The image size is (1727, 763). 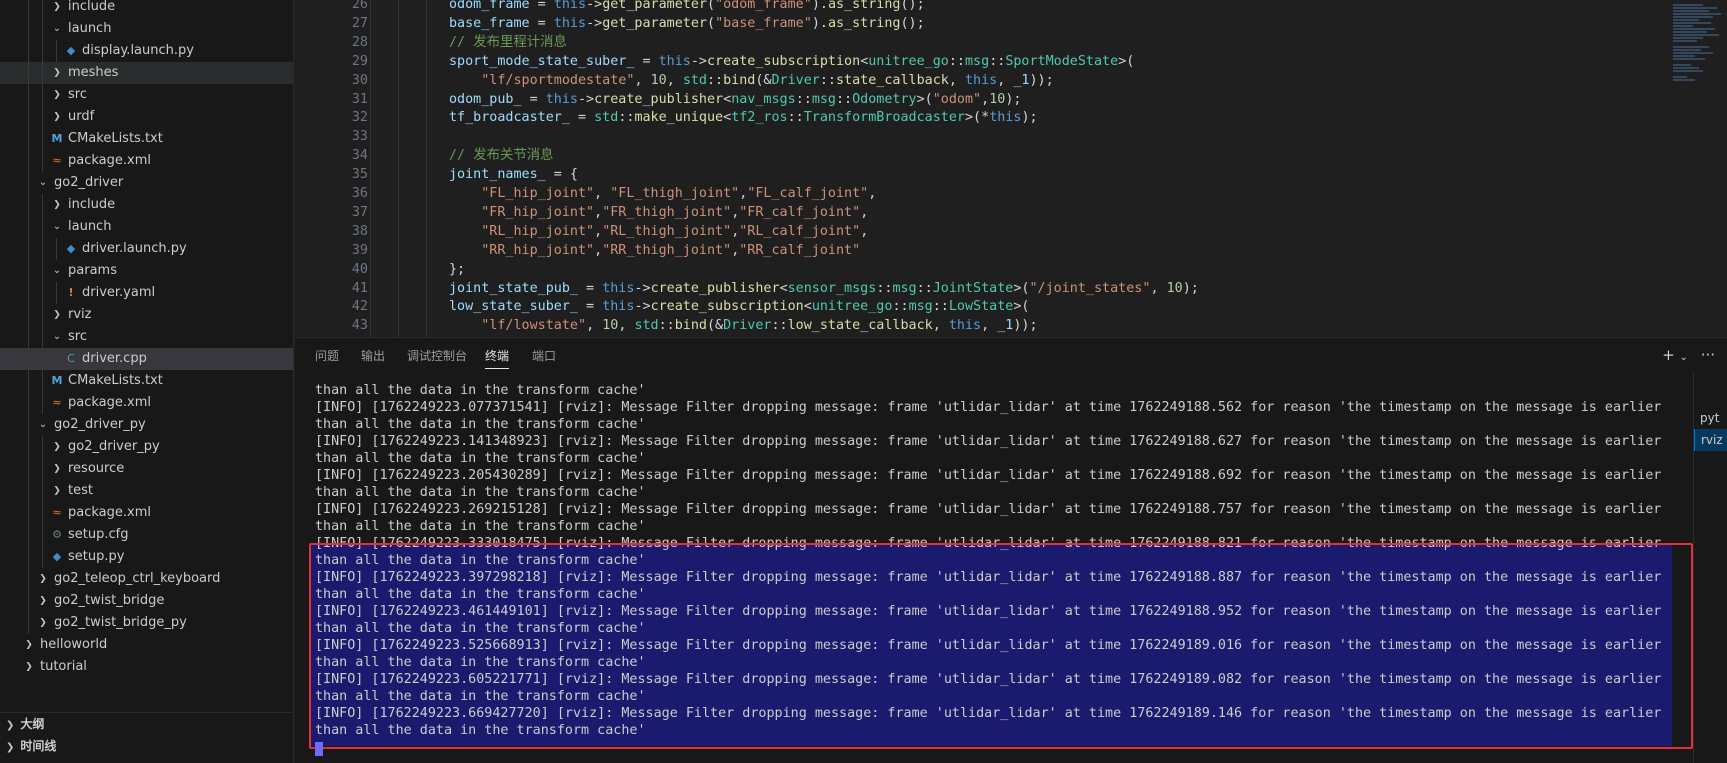 I want to click on tree-item-label: rviz, so click(x=80, y=314).